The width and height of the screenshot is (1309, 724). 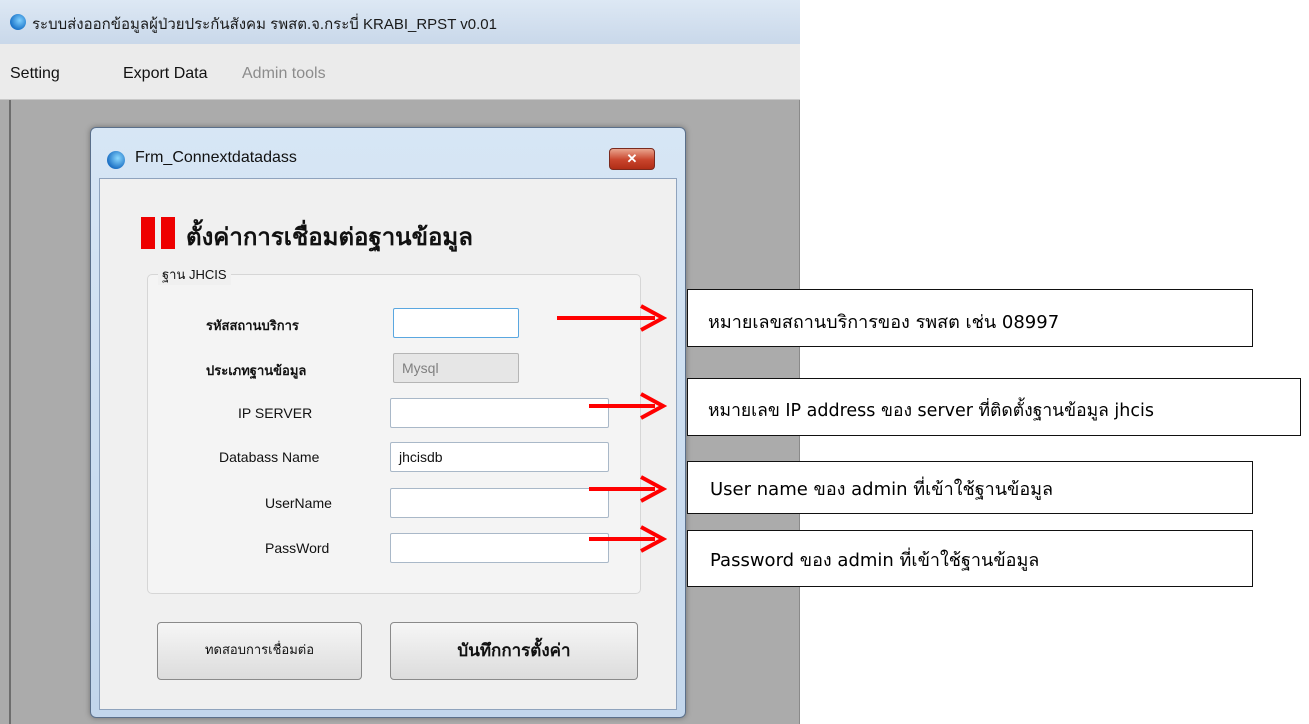 I want to click on test-connection-button: ทดสอบการเชื่อมต่อ, so click(x=259, y=651).